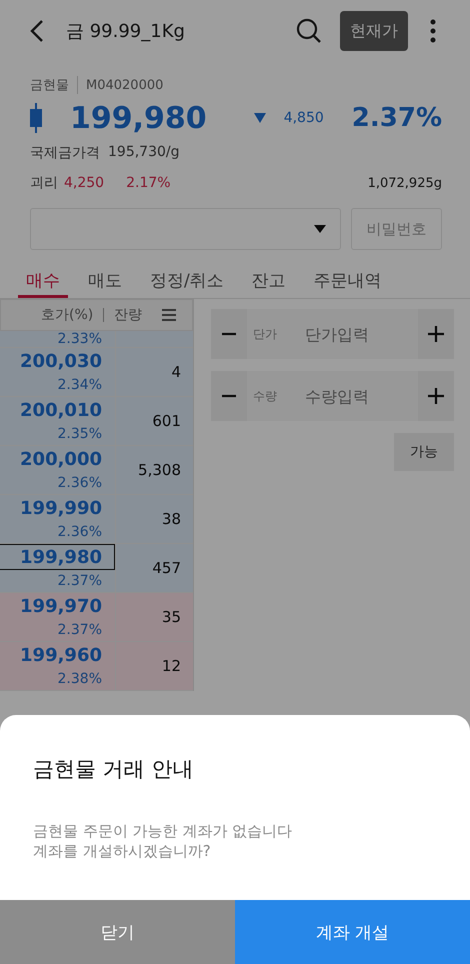  What do you see at coordinates (260, 118) in the screenshot?
I see `down-triangle-icon` at bounding box center [260, 118].